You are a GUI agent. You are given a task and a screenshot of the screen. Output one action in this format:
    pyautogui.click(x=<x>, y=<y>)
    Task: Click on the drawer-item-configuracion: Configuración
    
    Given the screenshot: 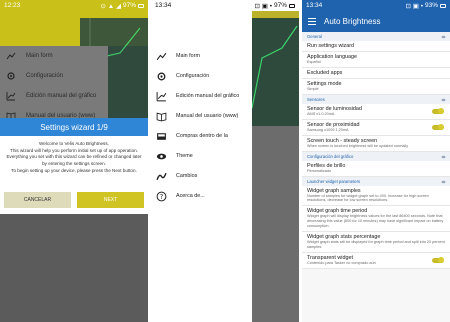 What is the action you would take?
    pyautogui.click(x=201, y=76)
    